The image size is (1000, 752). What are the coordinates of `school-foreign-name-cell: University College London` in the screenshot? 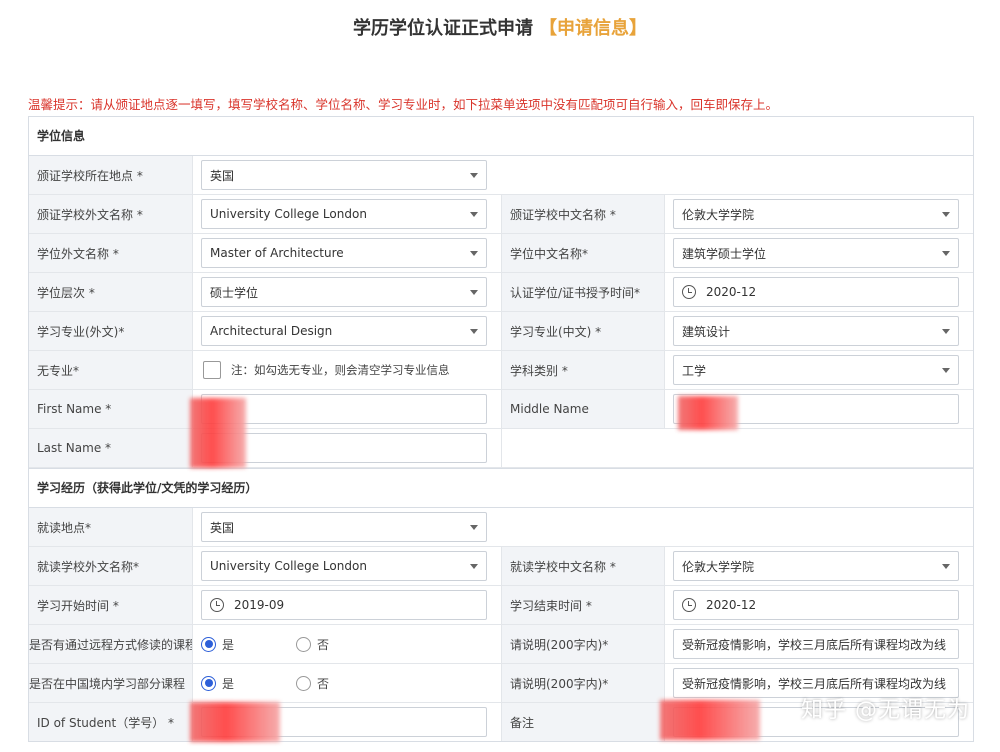 It's located at (347, 214).